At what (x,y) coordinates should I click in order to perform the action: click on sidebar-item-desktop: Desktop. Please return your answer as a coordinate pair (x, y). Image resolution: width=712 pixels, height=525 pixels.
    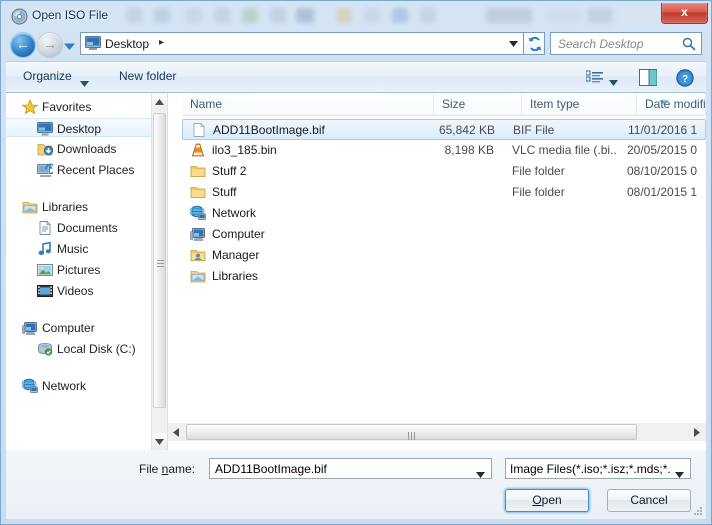
    Looking at the image, I should click on (86, 127).